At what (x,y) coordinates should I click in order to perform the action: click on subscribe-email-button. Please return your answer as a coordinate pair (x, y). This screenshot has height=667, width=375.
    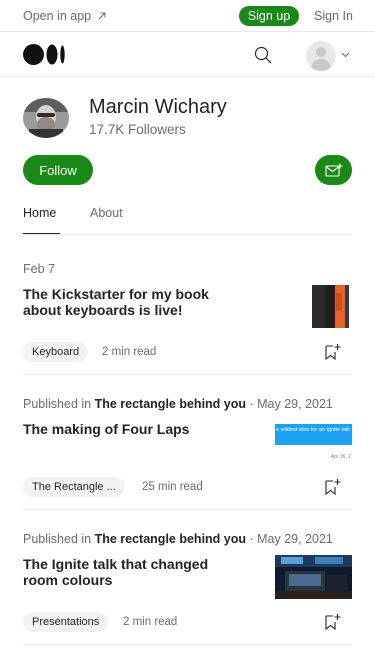
    Looking at the image, I should click on (333, 170).